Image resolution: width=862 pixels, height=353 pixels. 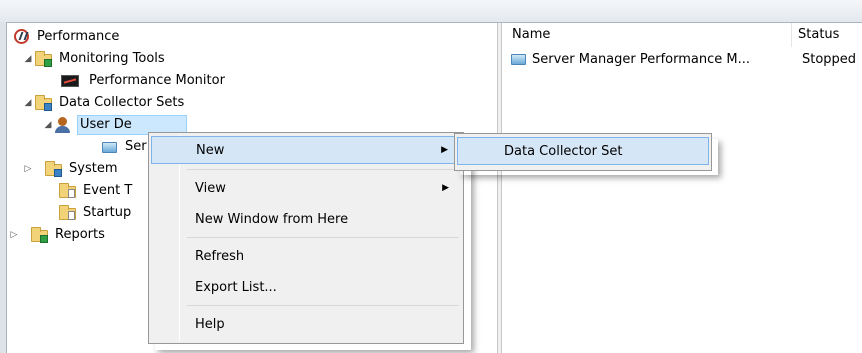 What do you see at coordinates (210, 150) in the screenshot?
I see `menu-item-label: New` at bounding box center [210, 150].